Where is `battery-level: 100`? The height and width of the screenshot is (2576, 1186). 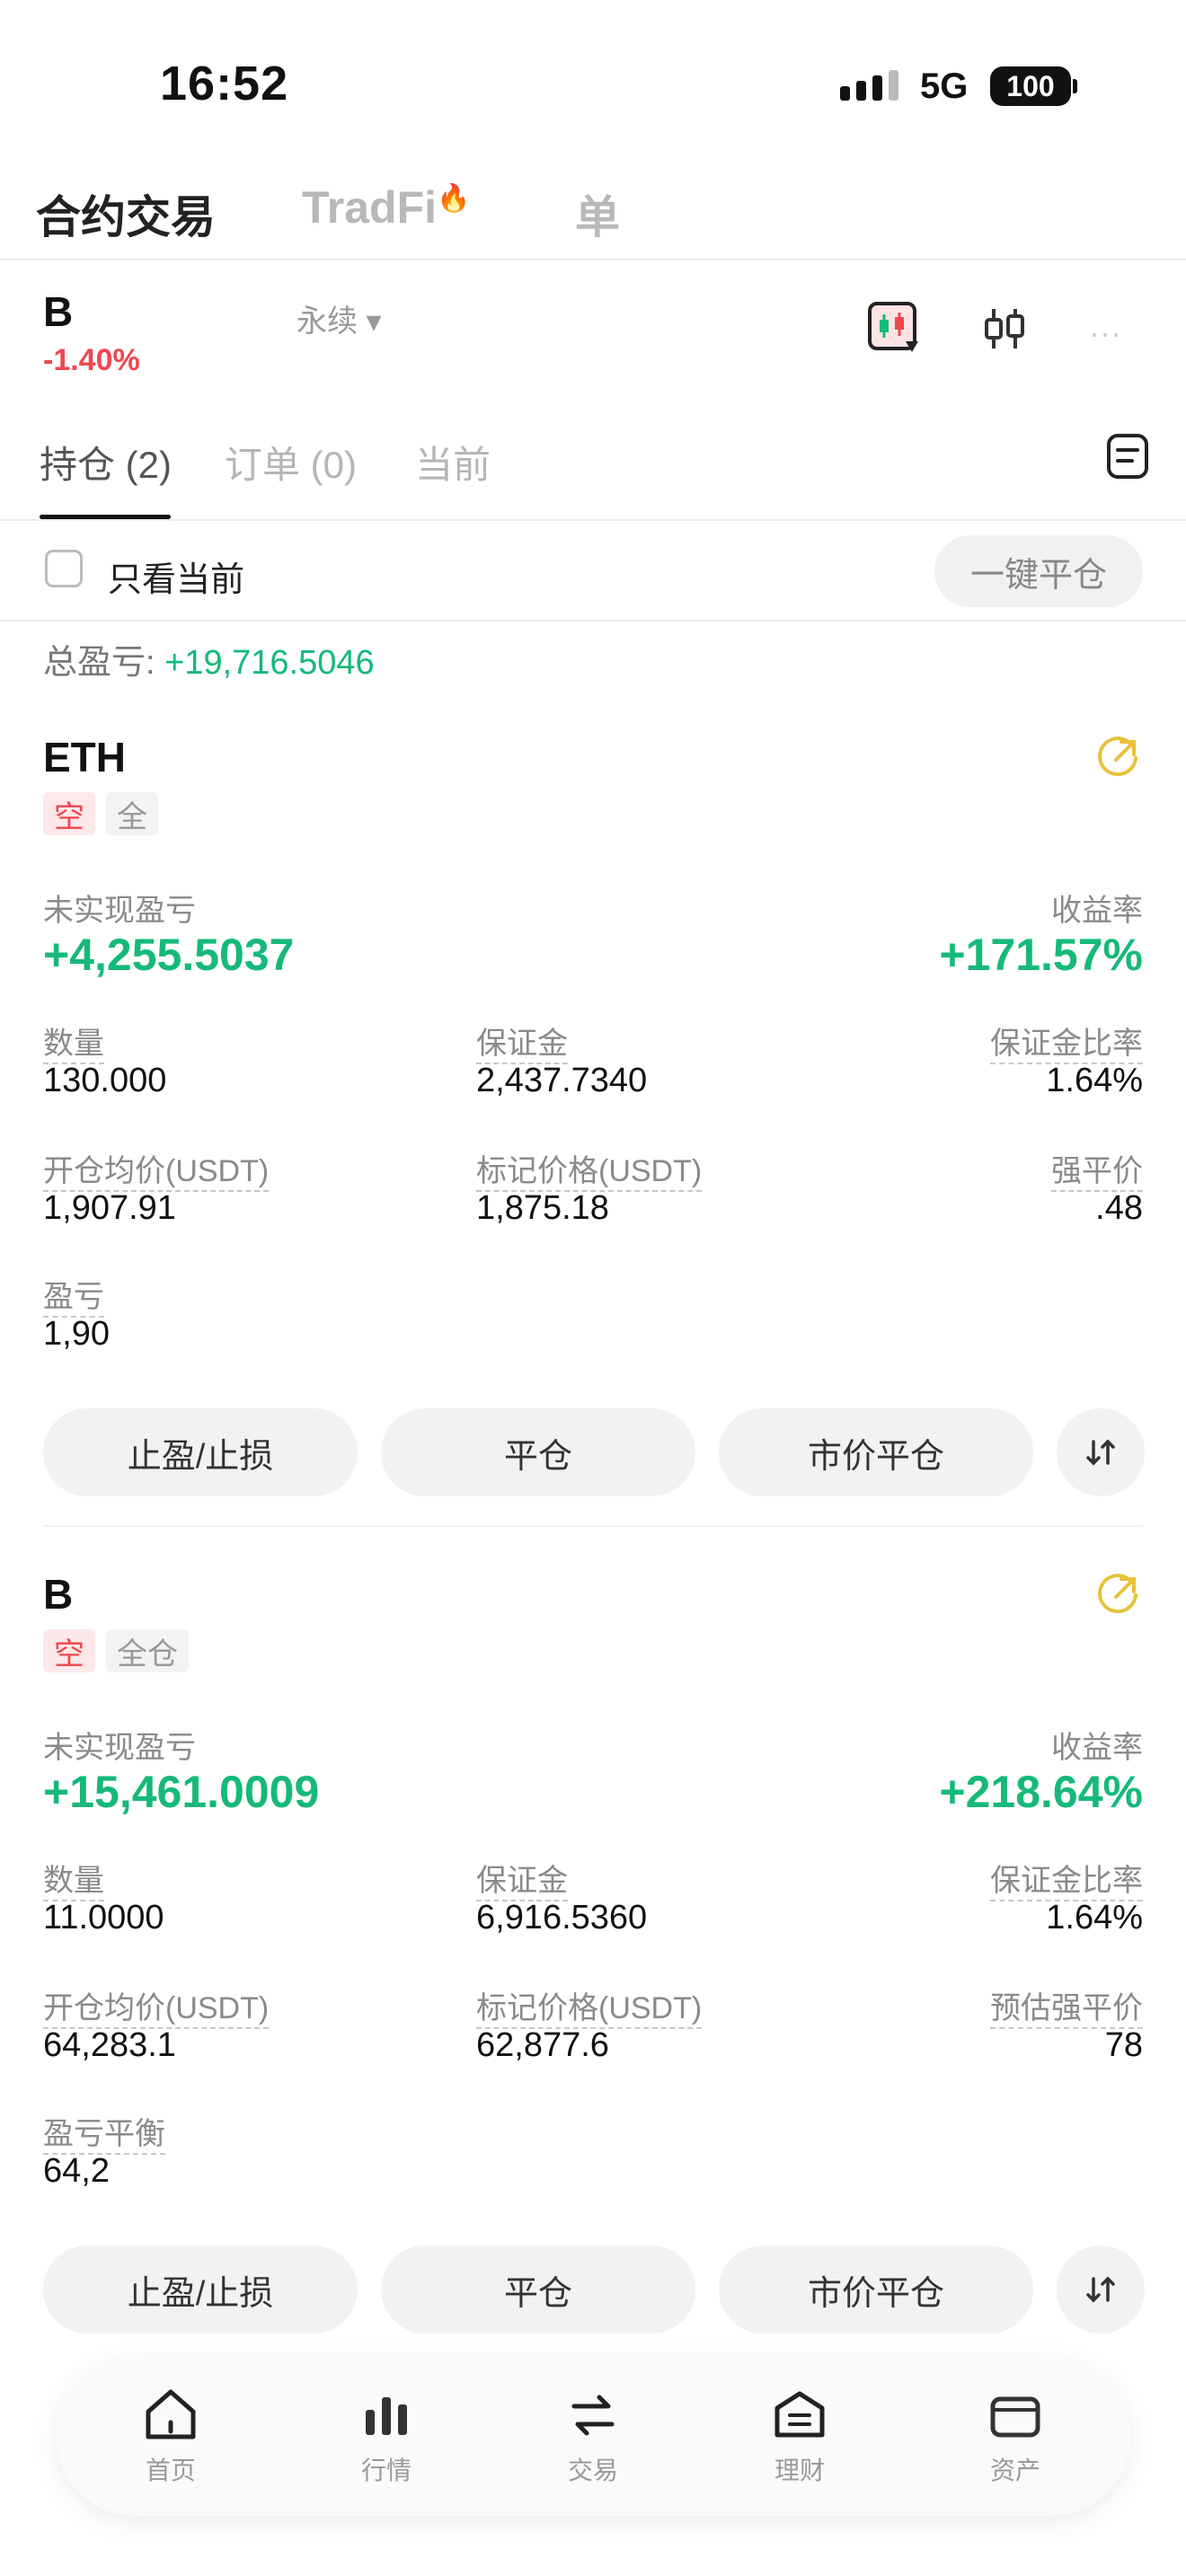
battery-level: 100 is located at coordinates (1030, 85).